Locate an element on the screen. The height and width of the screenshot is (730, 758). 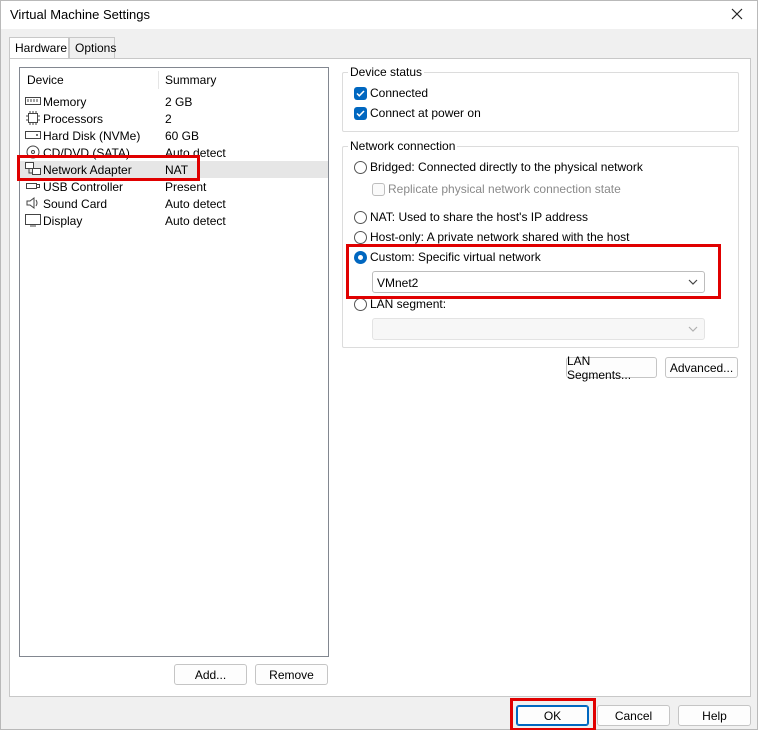
usb-icon is located at coordinates (33, 186).